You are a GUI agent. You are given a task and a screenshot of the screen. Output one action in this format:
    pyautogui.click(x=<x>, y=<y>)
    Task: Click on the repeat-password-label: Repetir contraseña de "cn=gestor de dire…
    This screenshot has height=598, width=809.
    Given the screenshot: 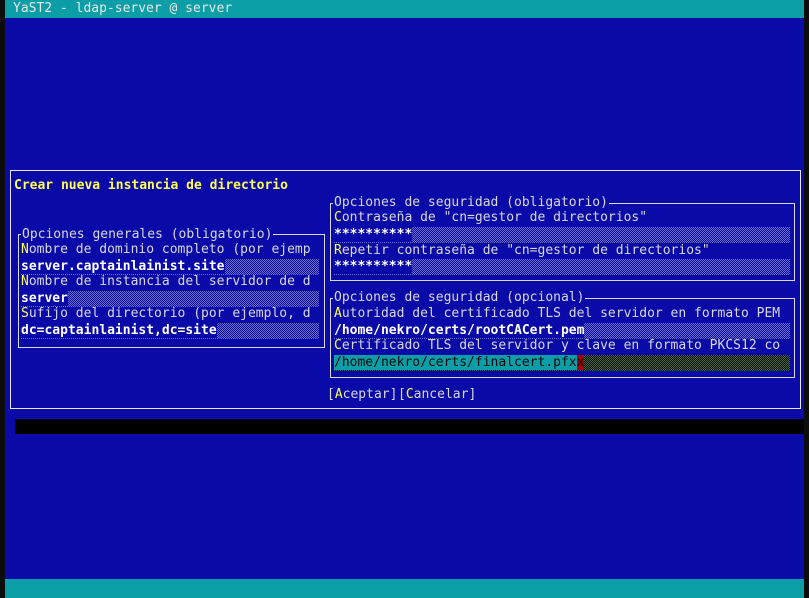 What is the action you would take?
    pyautogui.click(x=522, y=250)
    